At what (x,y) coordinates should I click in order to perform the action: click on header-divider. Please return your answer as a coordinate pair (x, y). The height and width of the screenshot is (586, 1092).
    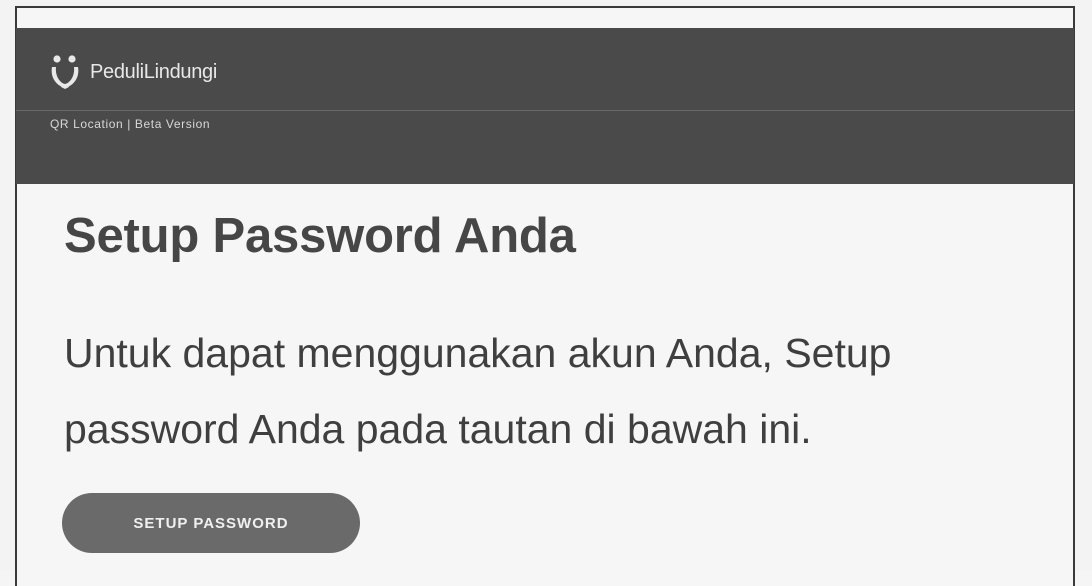
    Looking at the image, I should click on (545, 110).